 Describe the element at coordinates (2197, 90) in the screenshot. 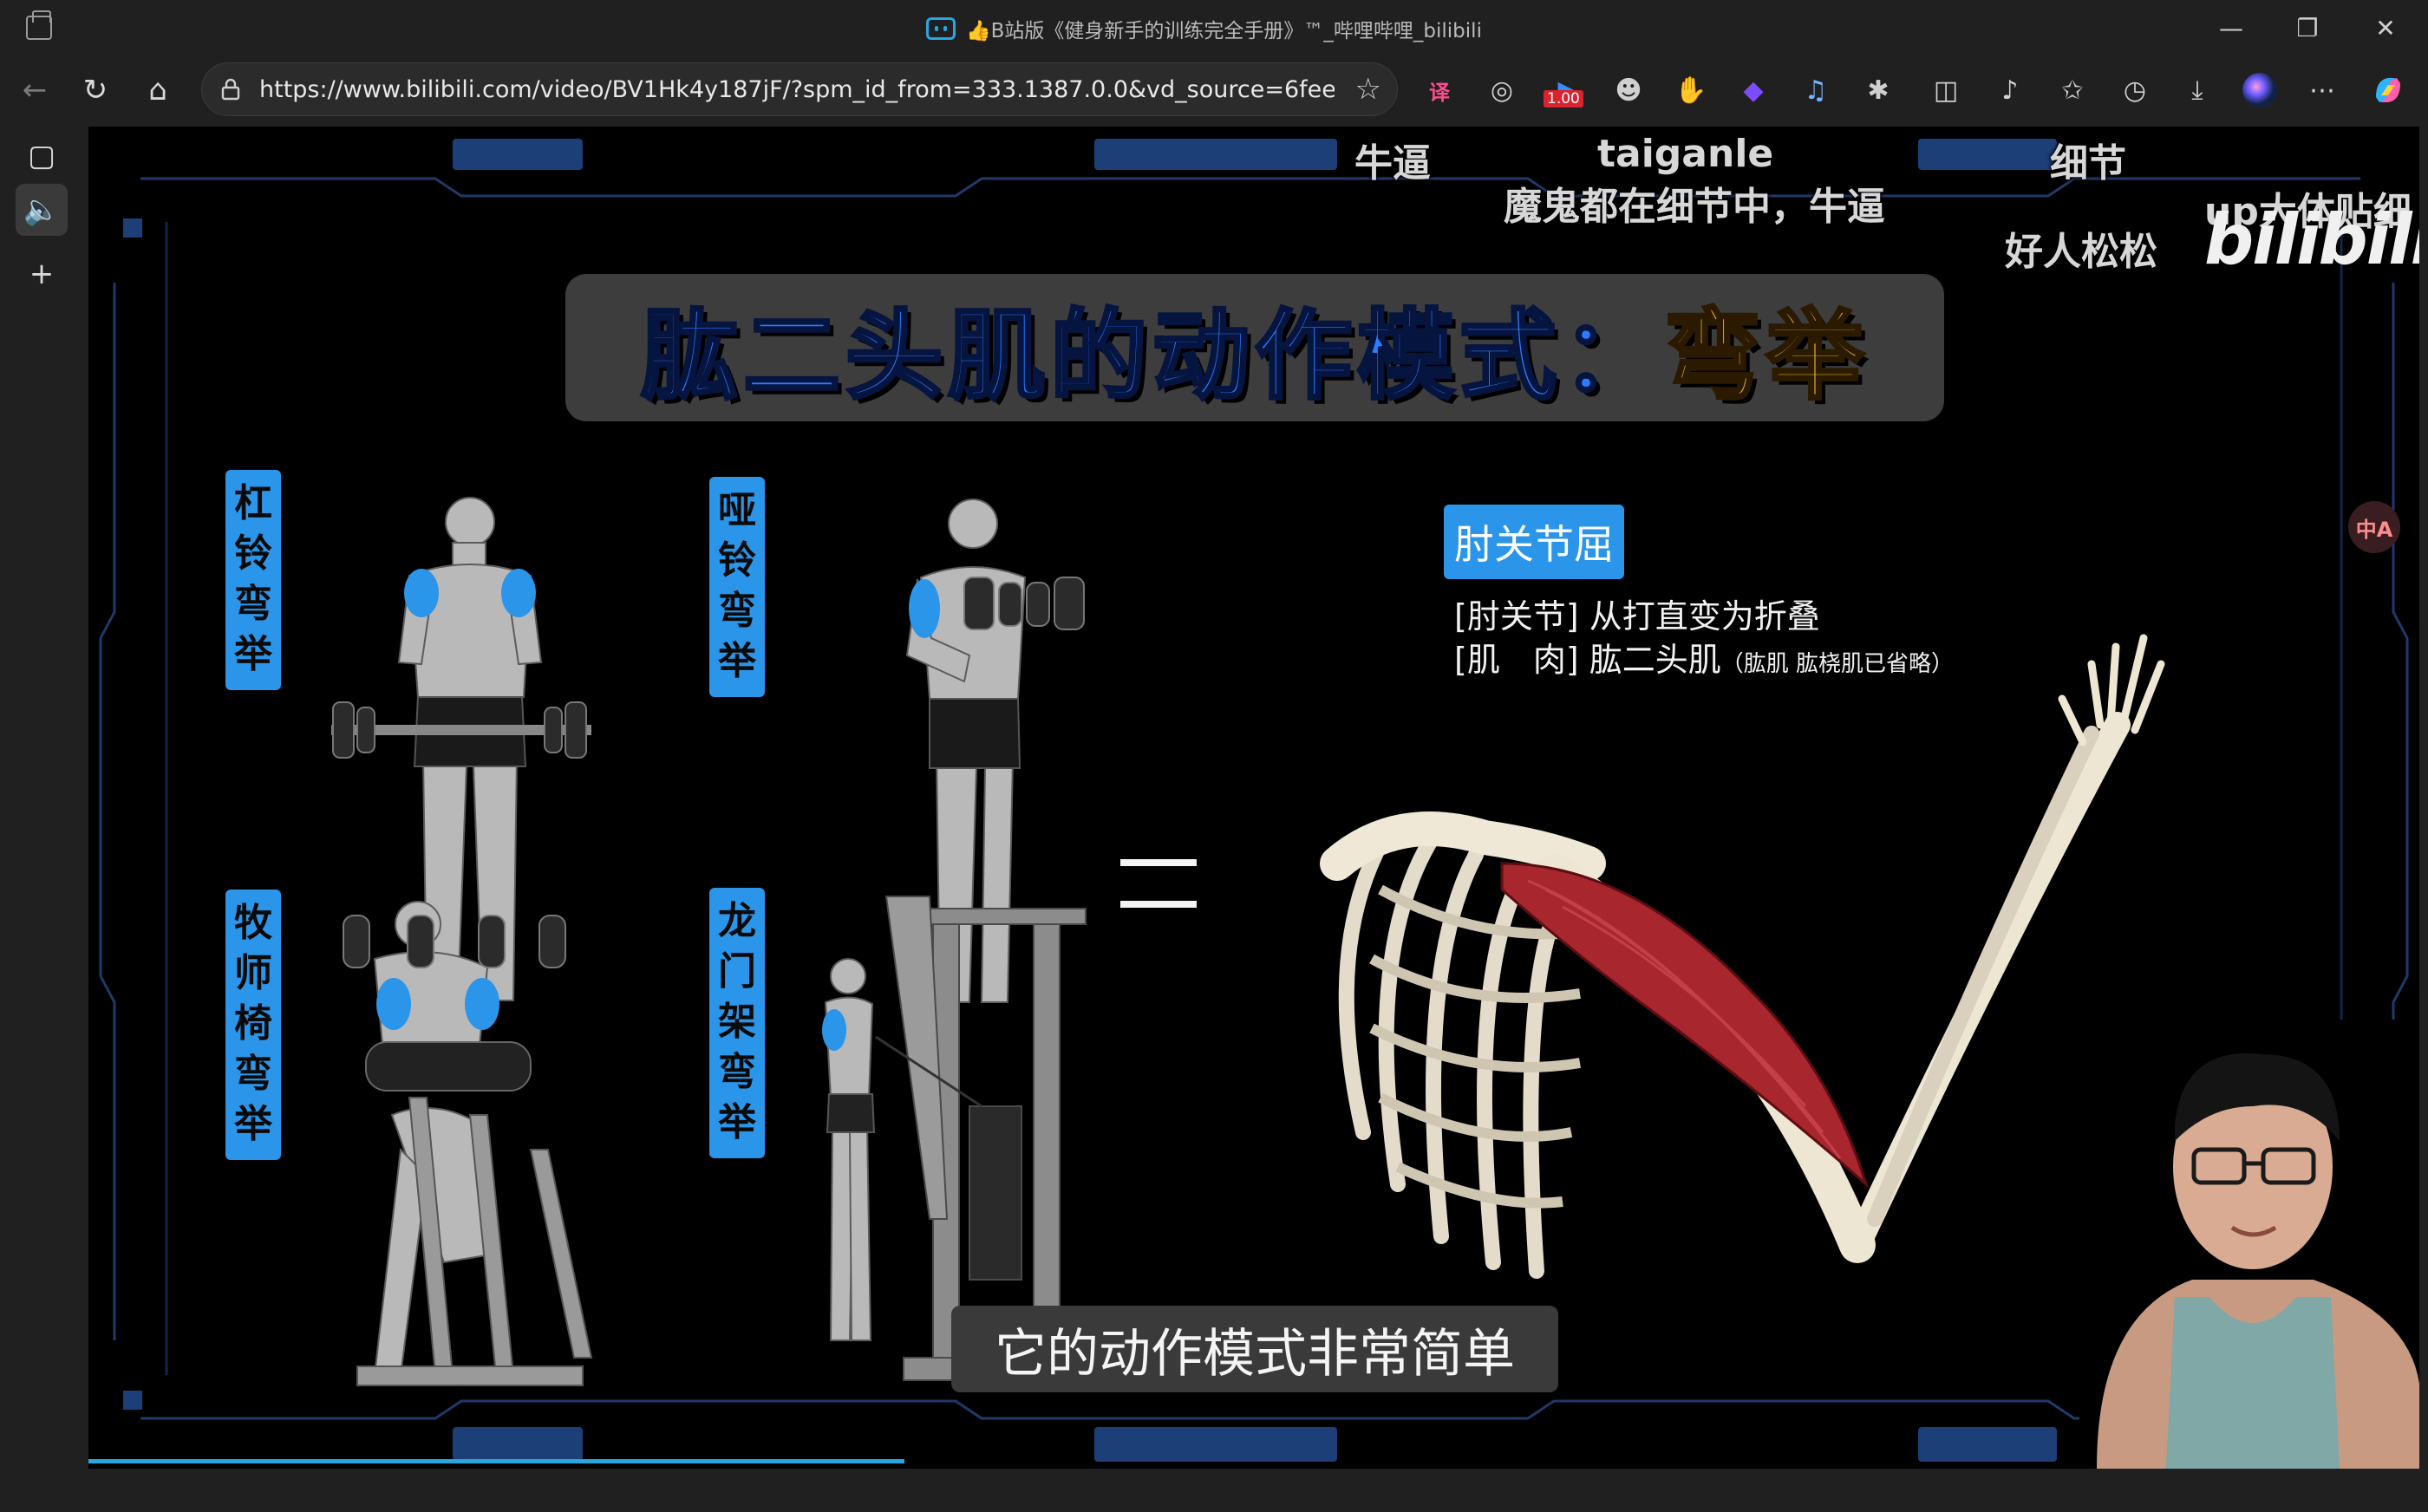

I see `downloads-icon: ⤓` at that location.